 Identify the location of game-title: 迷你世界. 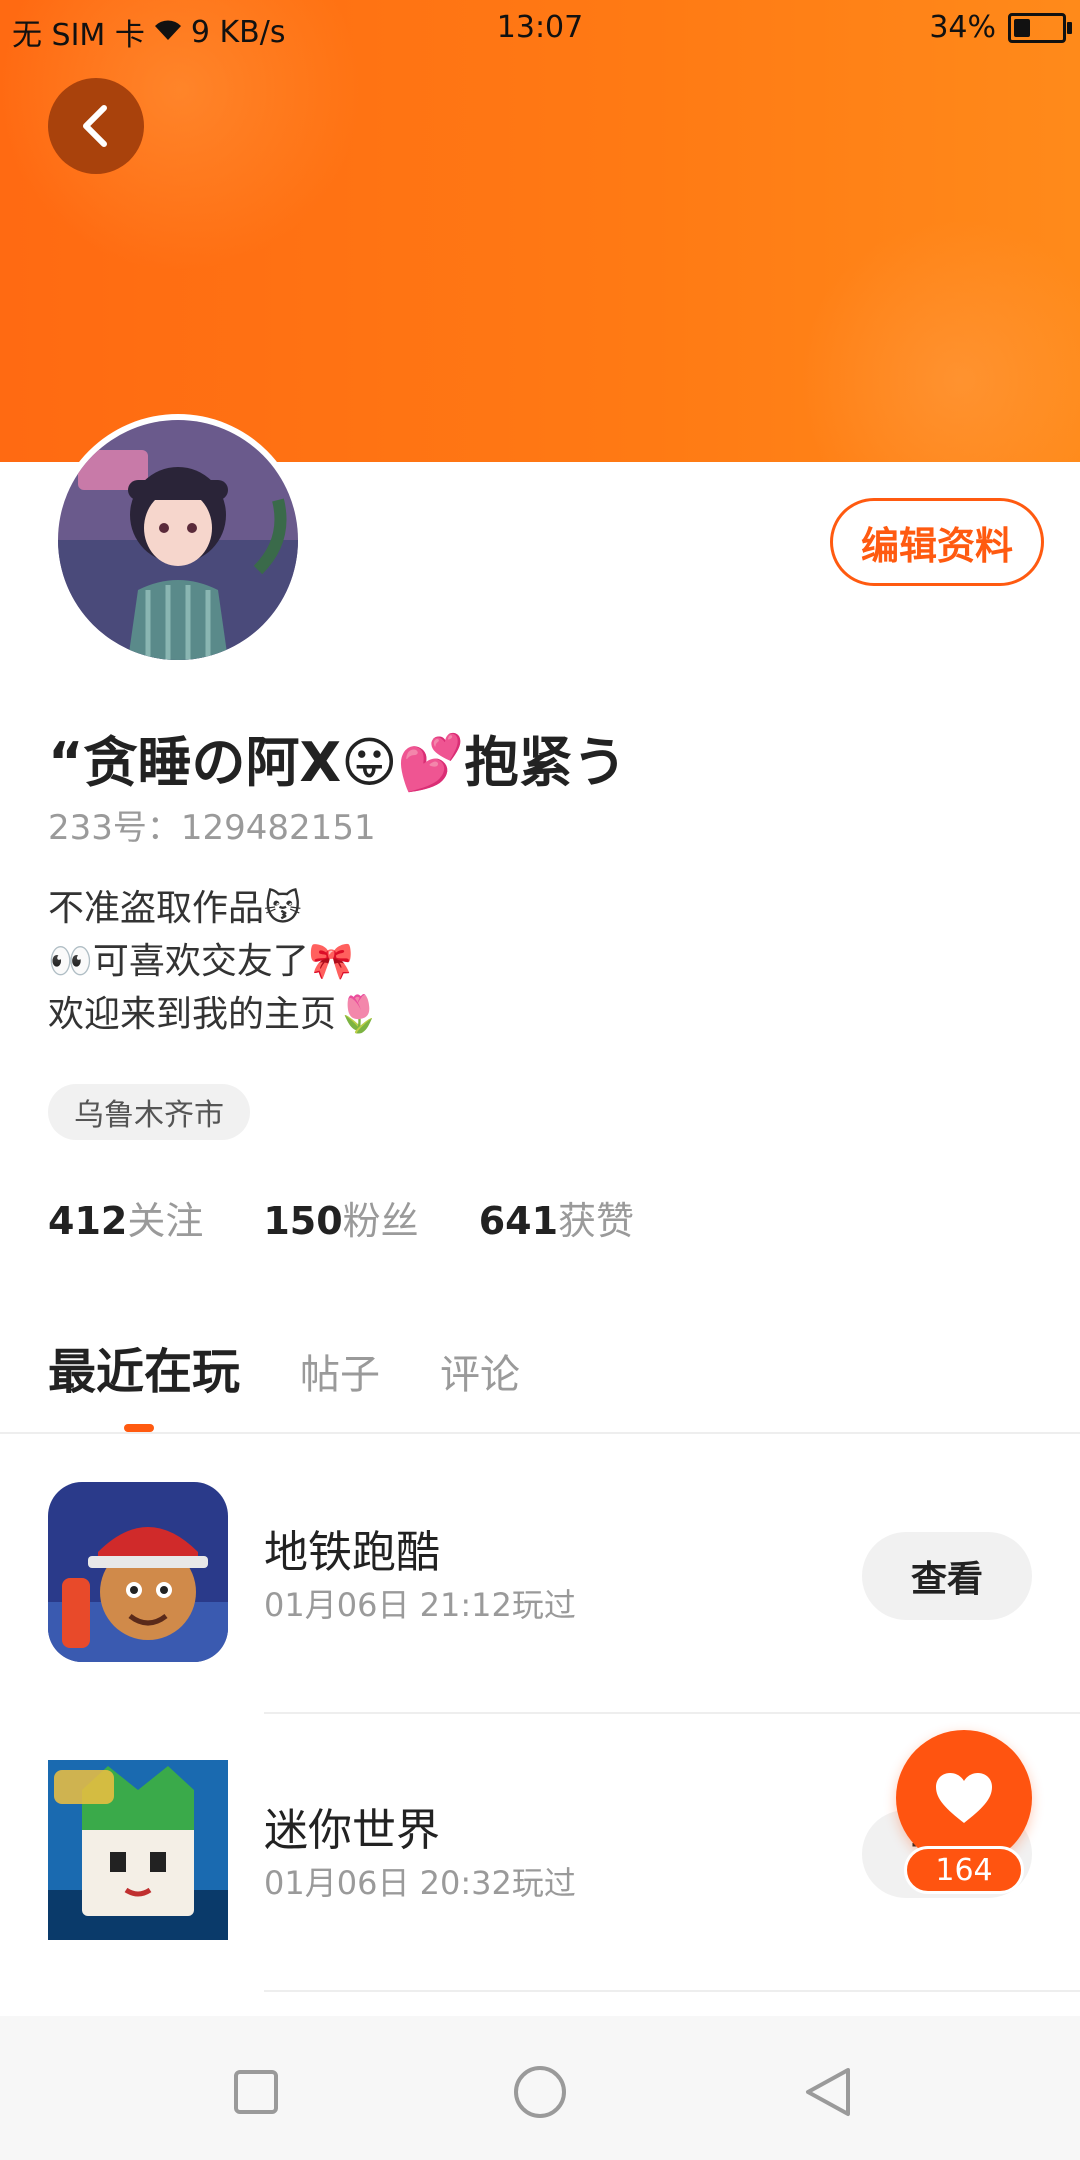
(352, 1830).